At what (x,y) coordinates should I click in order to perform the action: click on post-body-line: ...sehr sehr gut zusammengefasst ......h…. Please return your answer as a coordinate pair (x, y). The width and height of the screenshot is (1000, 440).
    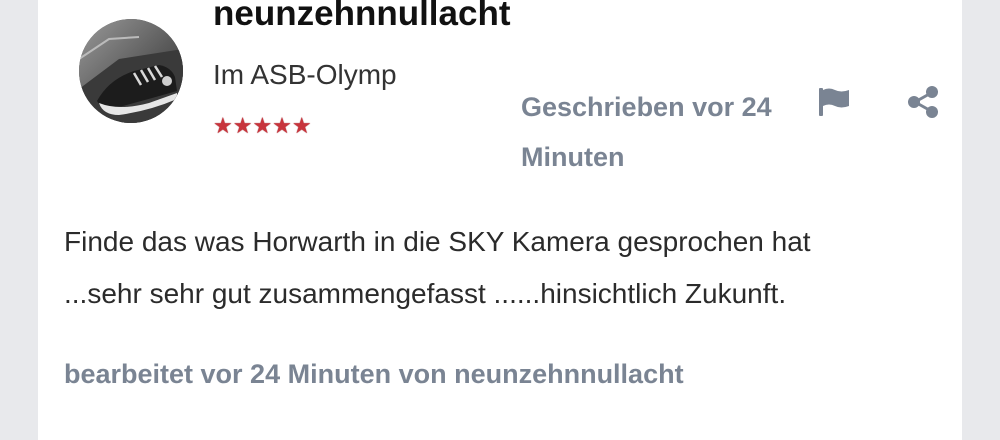
    Looking at the image, I should click on (425, 293).